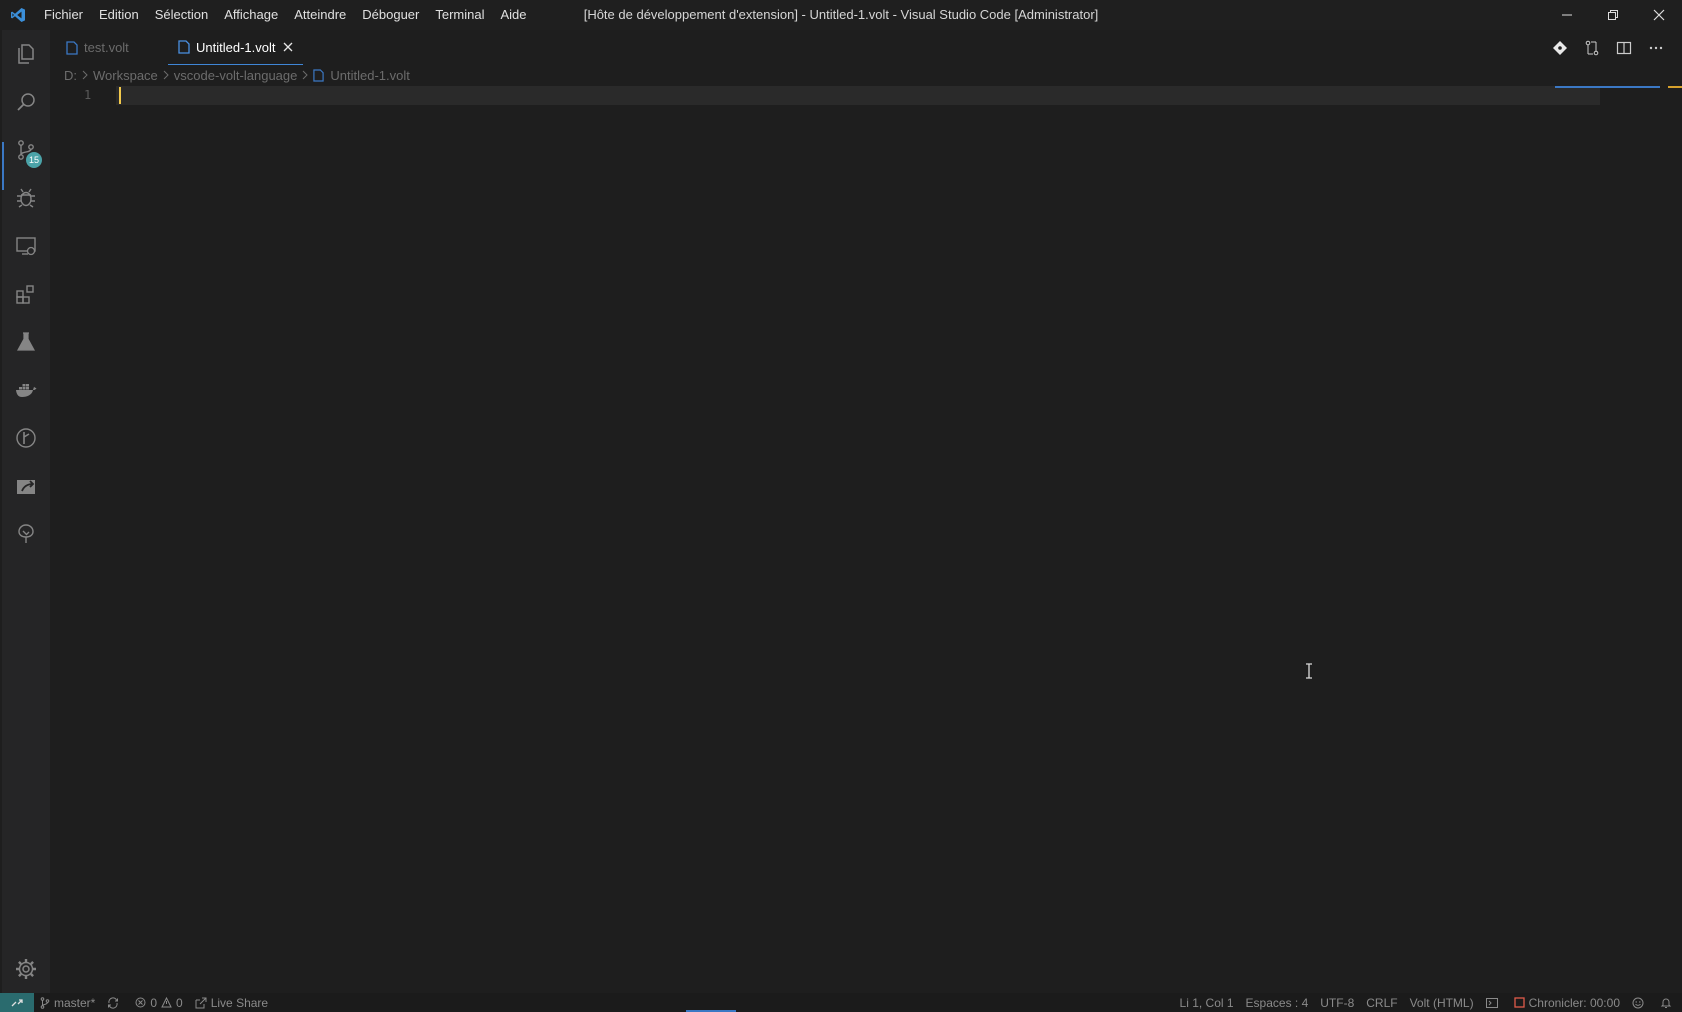 Image resolution: width=1682 pixels, height=1012 pixels. I want to click on live-share-status: Live Share, so click(231, 1002).